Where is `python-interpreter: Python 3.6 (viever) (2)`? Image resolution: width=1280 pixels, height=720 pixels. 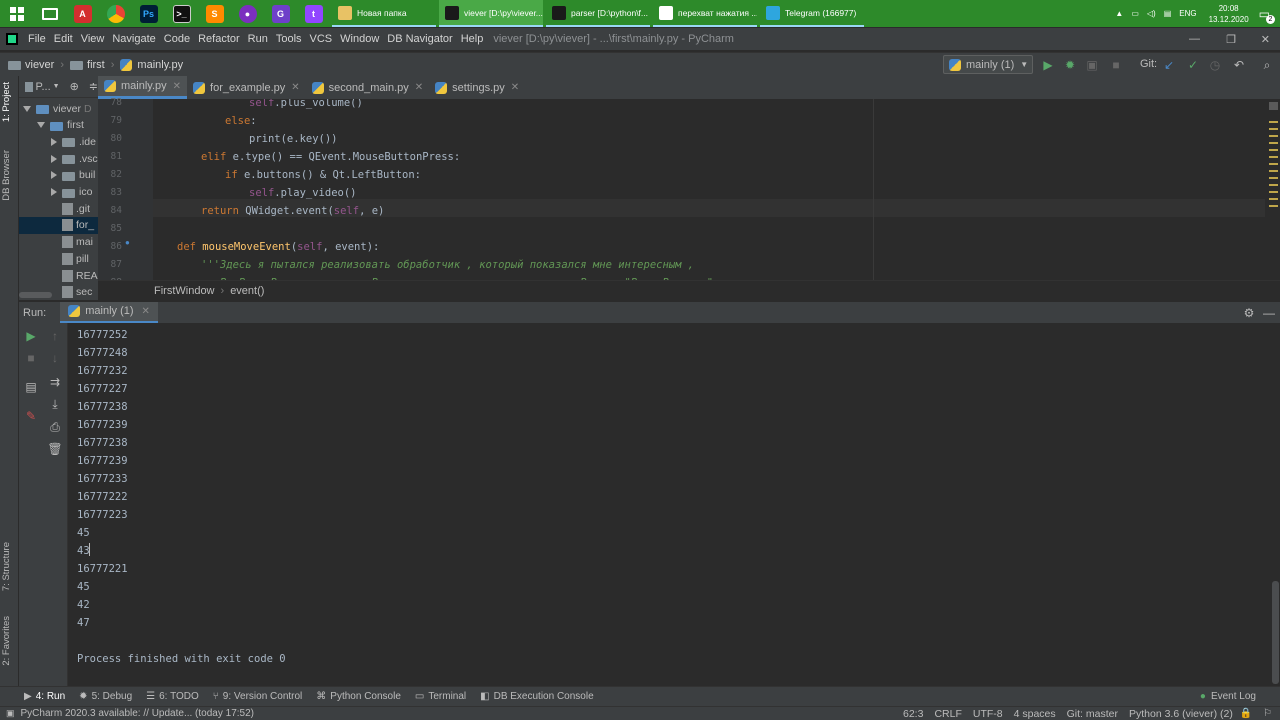 python-interpreter: Python 3.6 (viever) (2) is located at coordinates (1181, 714).